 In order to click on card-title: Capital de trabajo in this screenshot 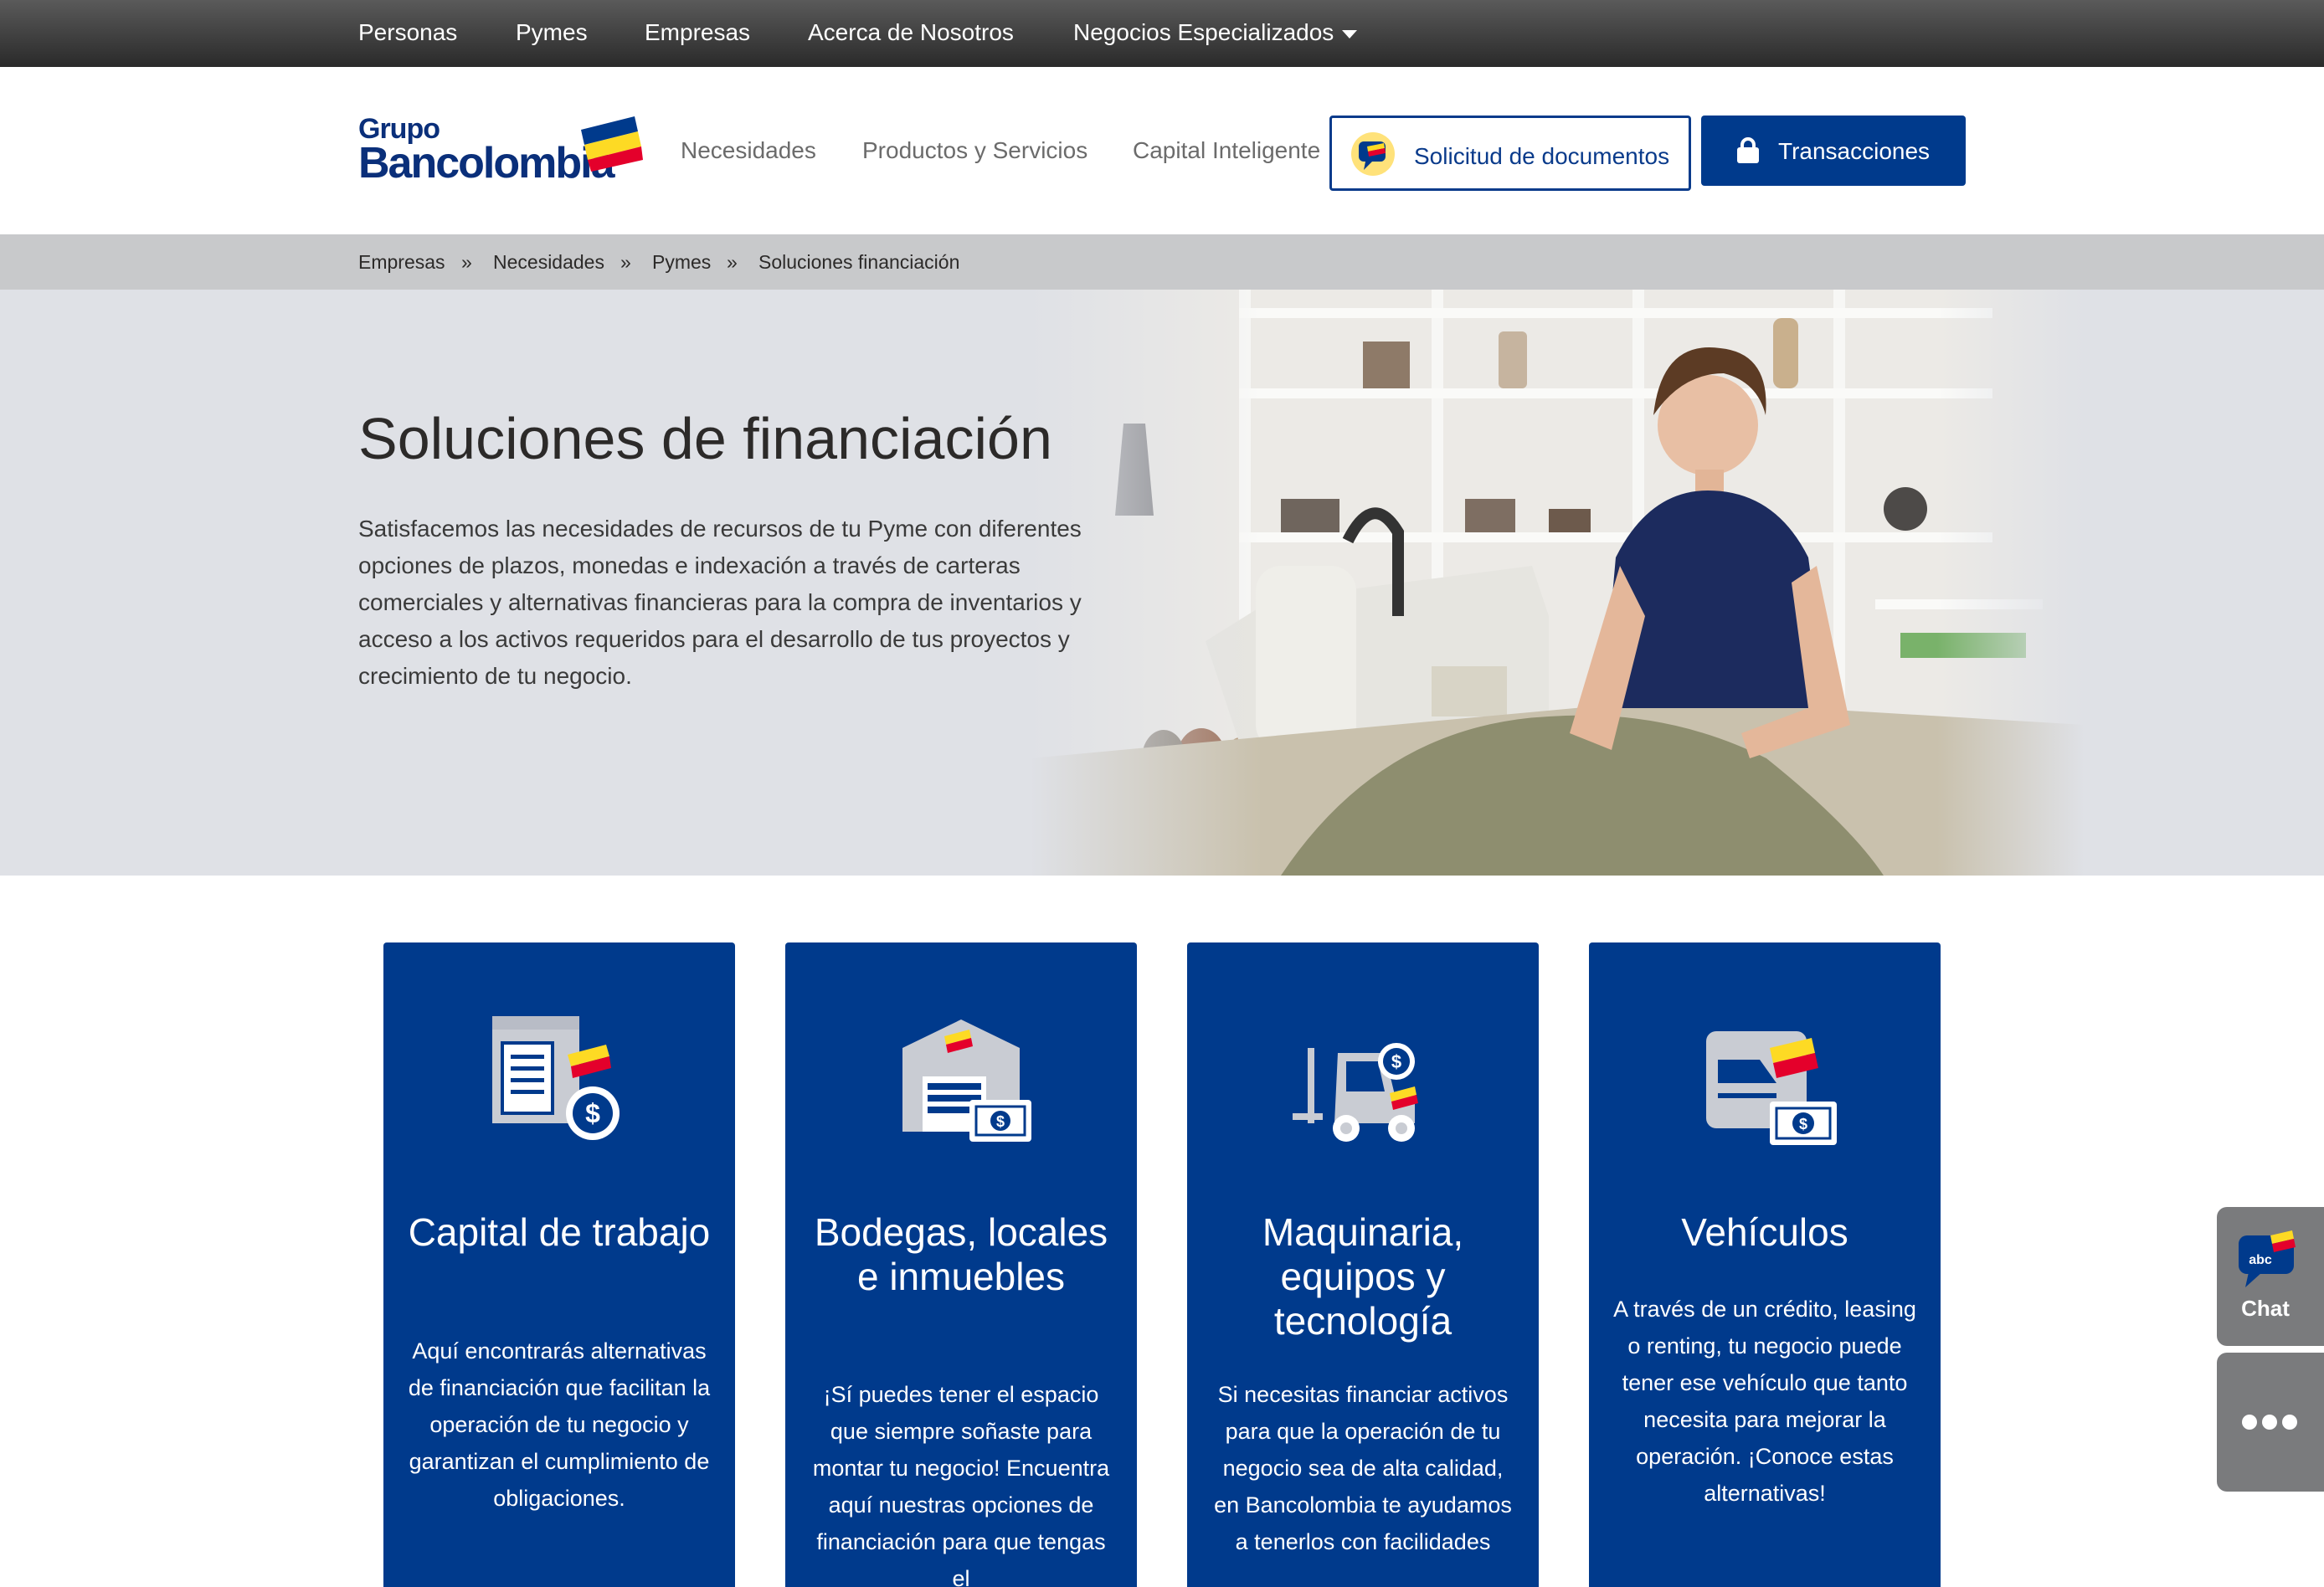, I will do `click(559, 1232)`.